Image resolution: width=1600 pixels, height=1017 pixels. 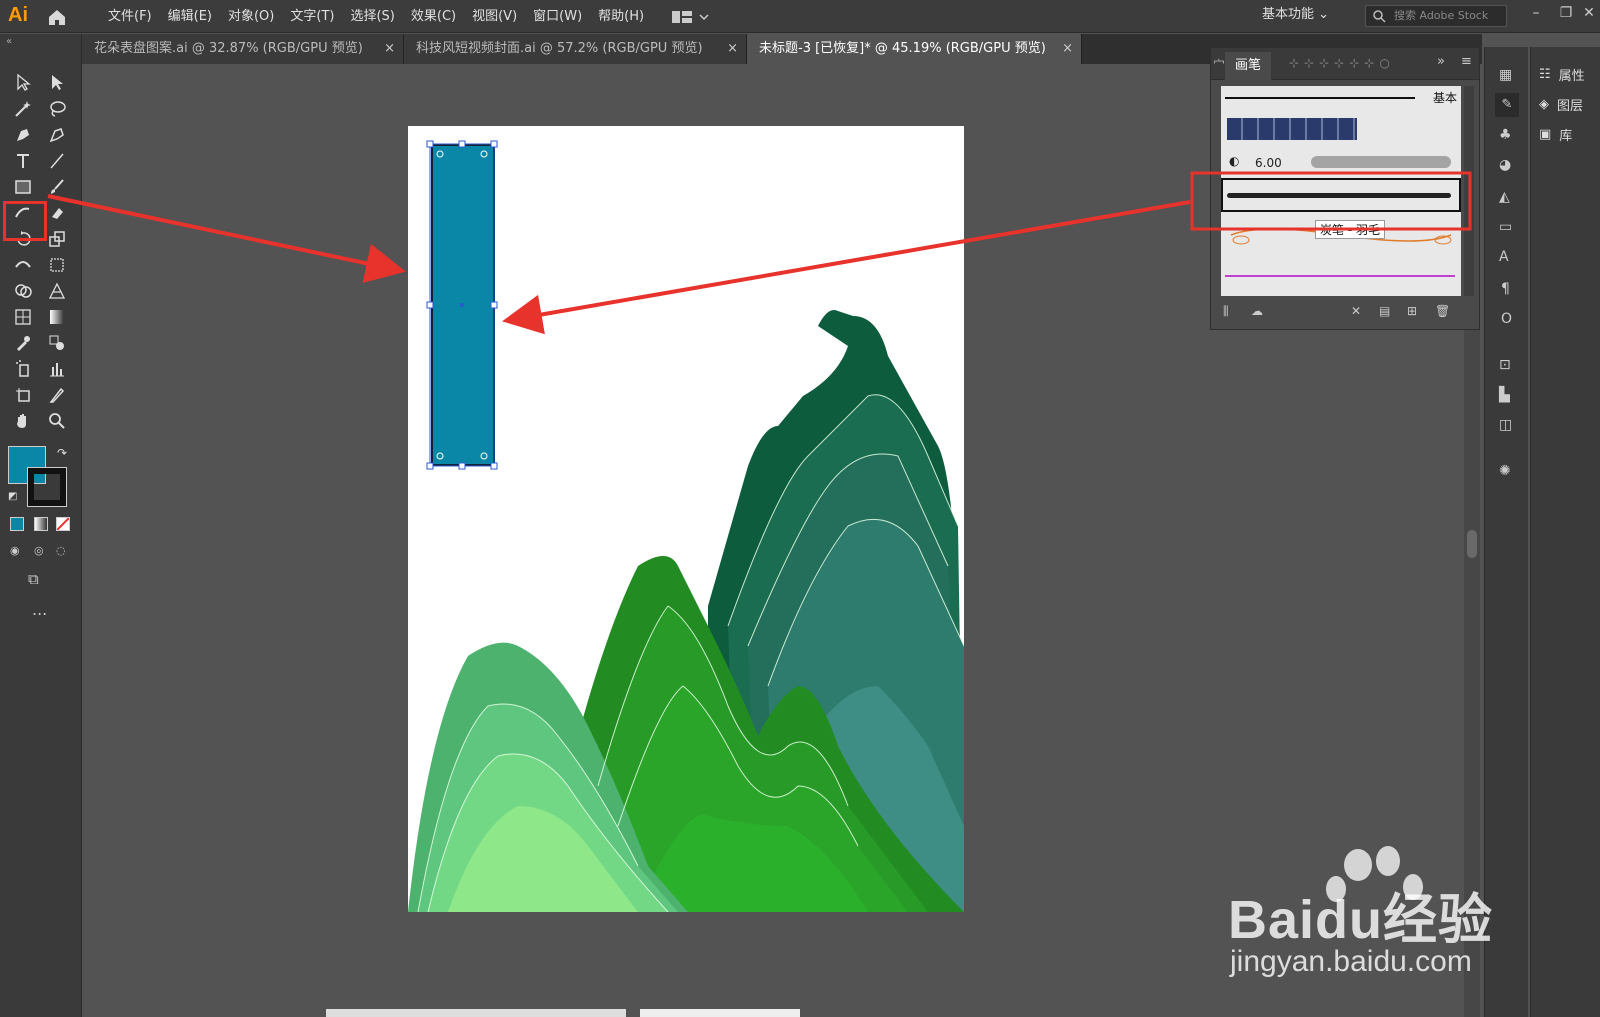 What do you see at coordinates (57, 317) in the screenshot?
I see `gradient-tool-icon` at bounding box center [57, 317].